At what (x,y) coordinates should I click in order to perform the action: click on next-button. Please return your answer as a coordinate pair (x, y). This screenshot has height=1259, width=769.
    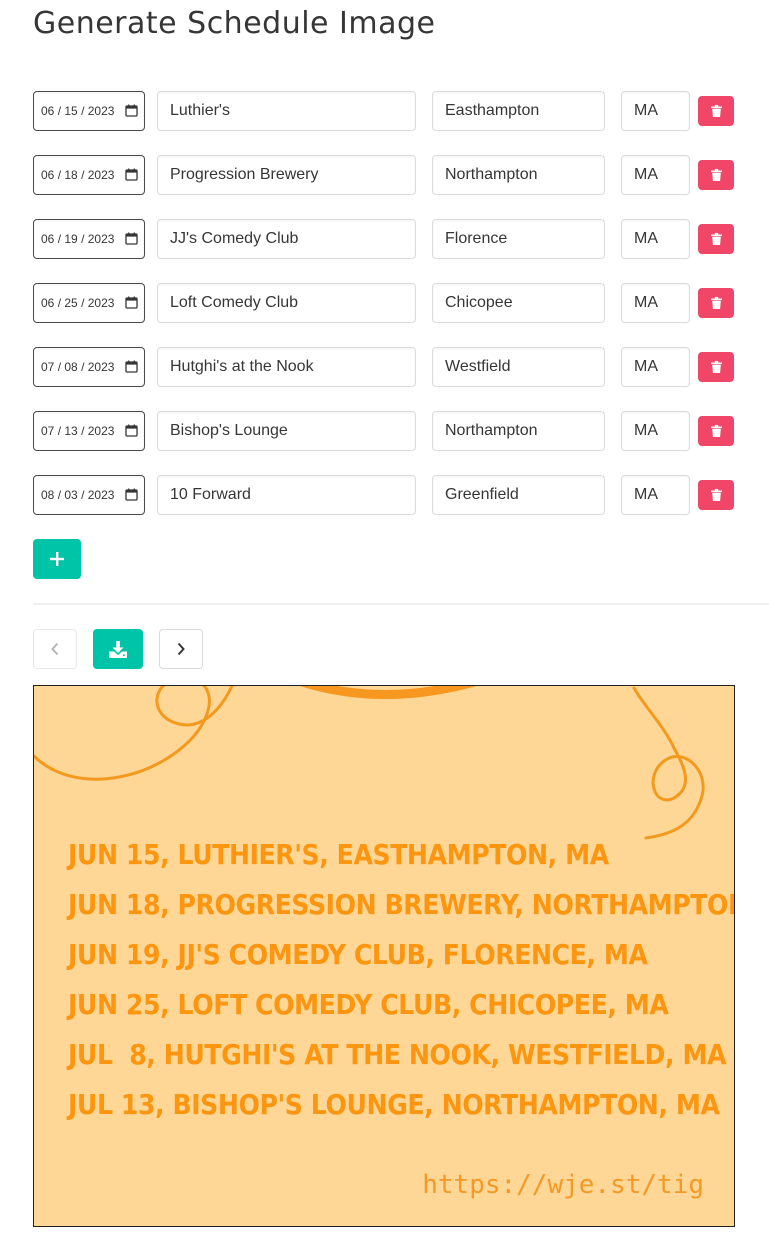
    Looking at the image, I should click on (181, 649).